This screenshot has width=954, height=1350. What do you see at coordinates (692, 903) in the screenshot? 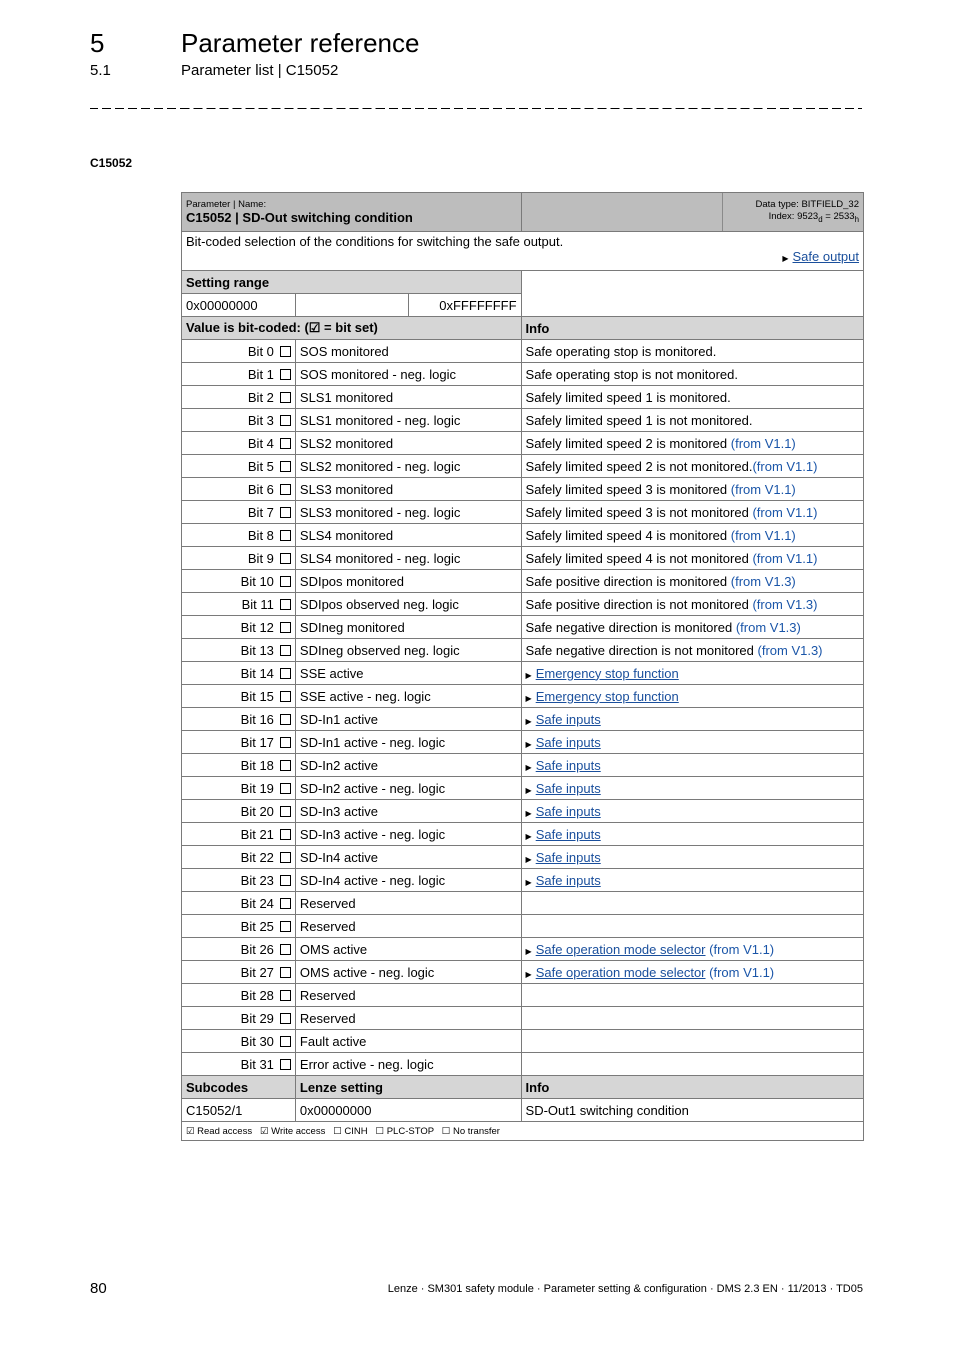
I see `bit-info` at bounding box center [692, 903].